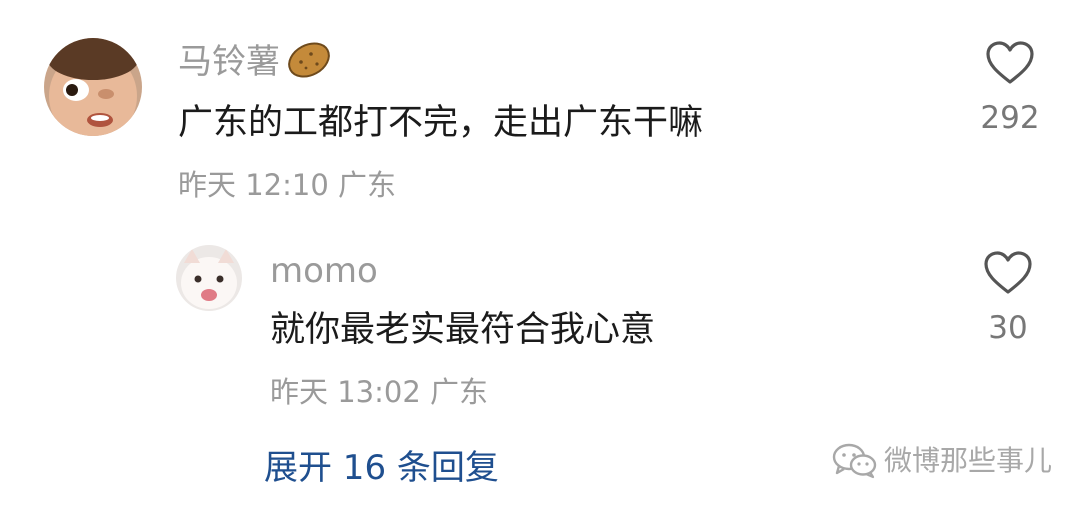  What do you see at coordinates (1010, 118) in the screenshot?
I see `like-count: 292` at bounding box center [1010, 118].